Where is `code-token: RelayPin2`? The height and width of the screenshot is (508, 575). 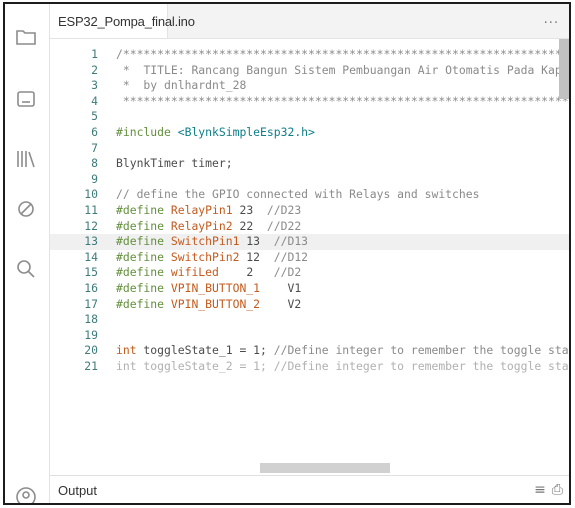
code-token: RelayPin2 is located at coordinates (201, 225).